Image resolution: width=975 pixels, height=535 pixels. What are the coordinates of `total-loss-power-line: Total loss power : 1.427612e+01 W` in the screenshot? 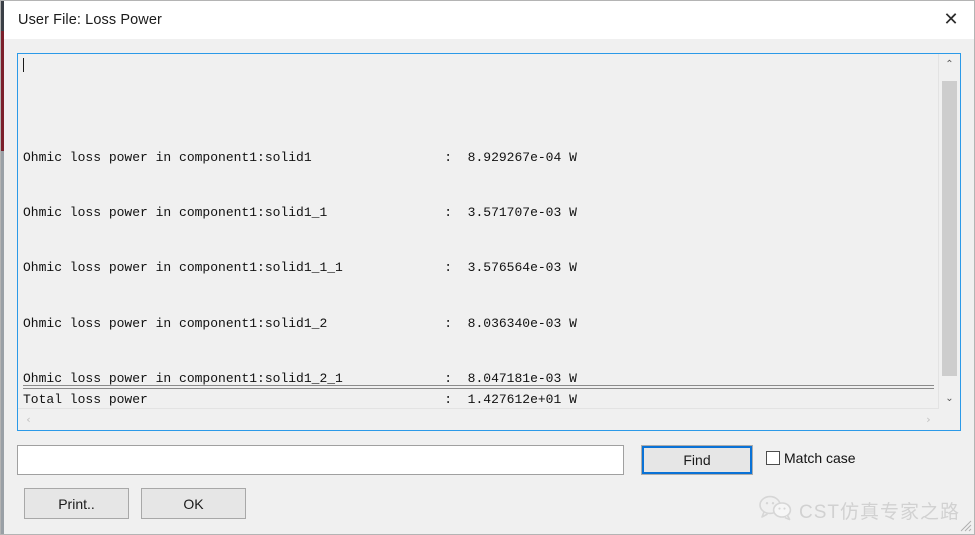 It's located at (300, 399).